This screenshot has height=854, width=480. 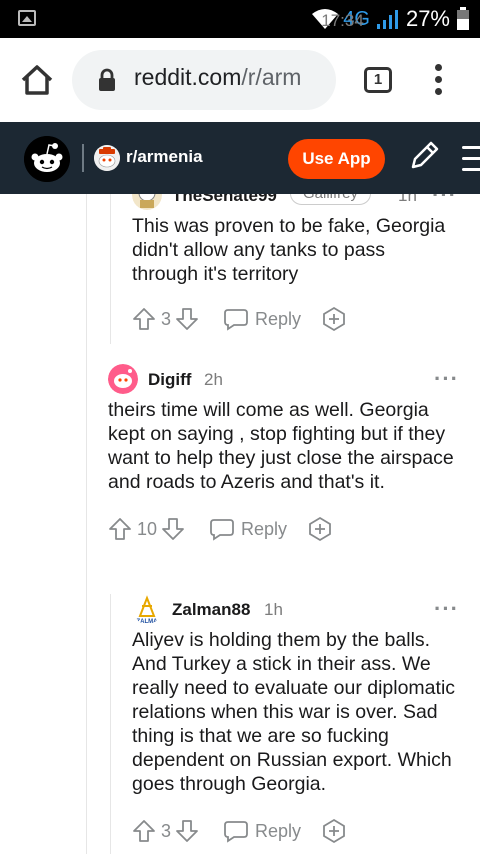 What do you see at coordinates (213, 379) in the screenshot?
I see `comment-time: 2h` at bounding box center [213, 379].